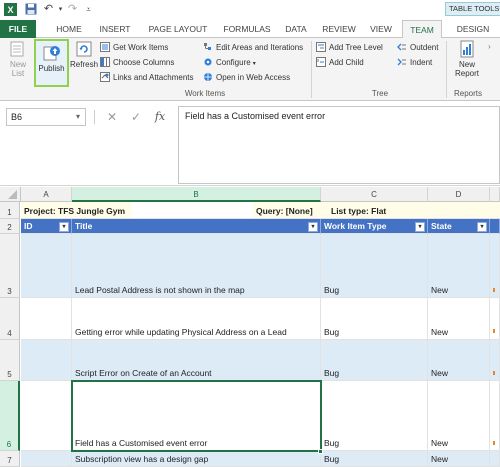 This screenshot has height=467, width=500. What do you see at coordinates (134, 48) in the screenshot?
I see `get-work-items-button: Get Work Items` at bounding box center [134, 48].